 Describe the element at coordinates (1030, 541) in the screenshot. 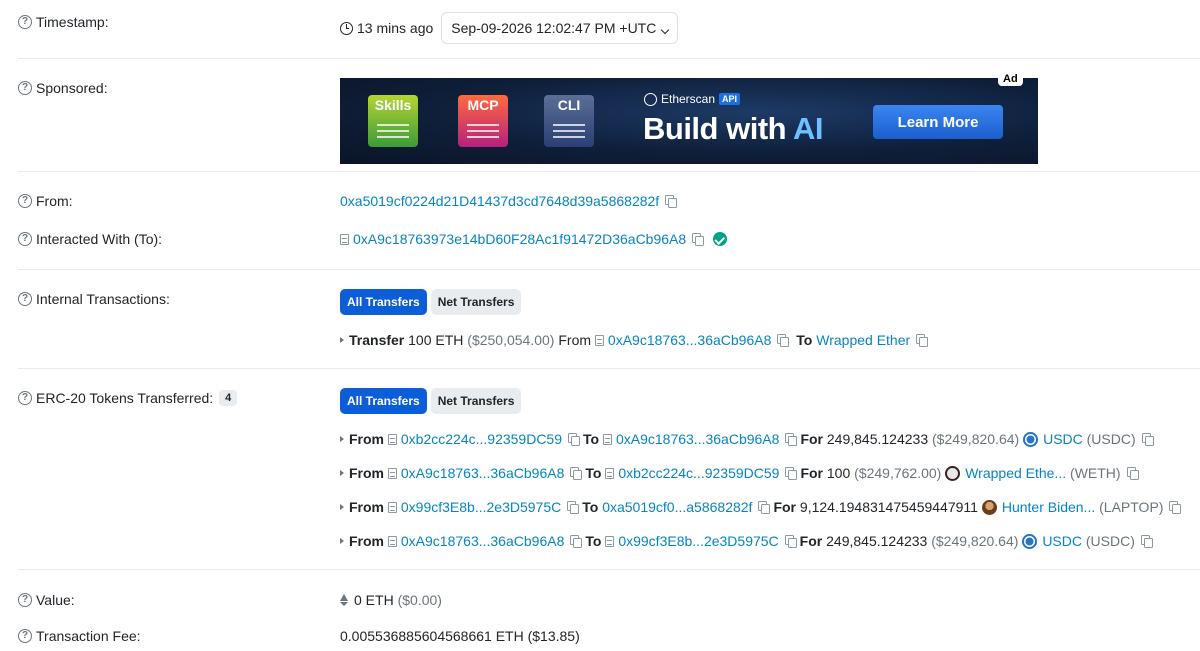

I see `usdc-icon` at that location.